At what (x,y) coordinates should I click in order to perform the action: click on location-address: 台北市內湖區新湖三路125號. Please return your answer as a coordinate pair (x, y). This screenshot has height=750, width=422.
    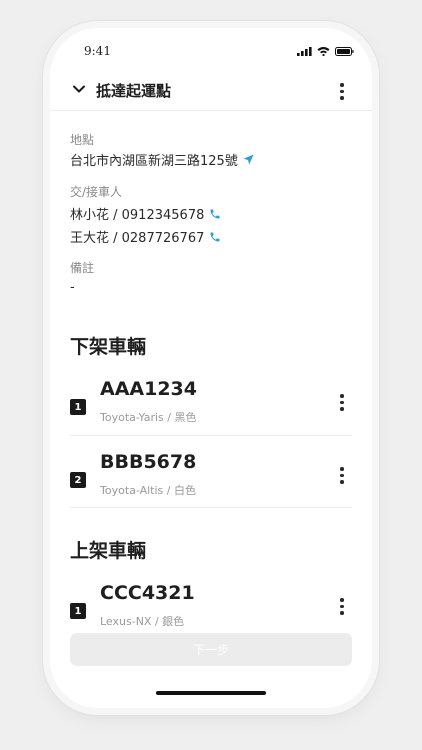
    Looking at the image, I should click on (154, 161).